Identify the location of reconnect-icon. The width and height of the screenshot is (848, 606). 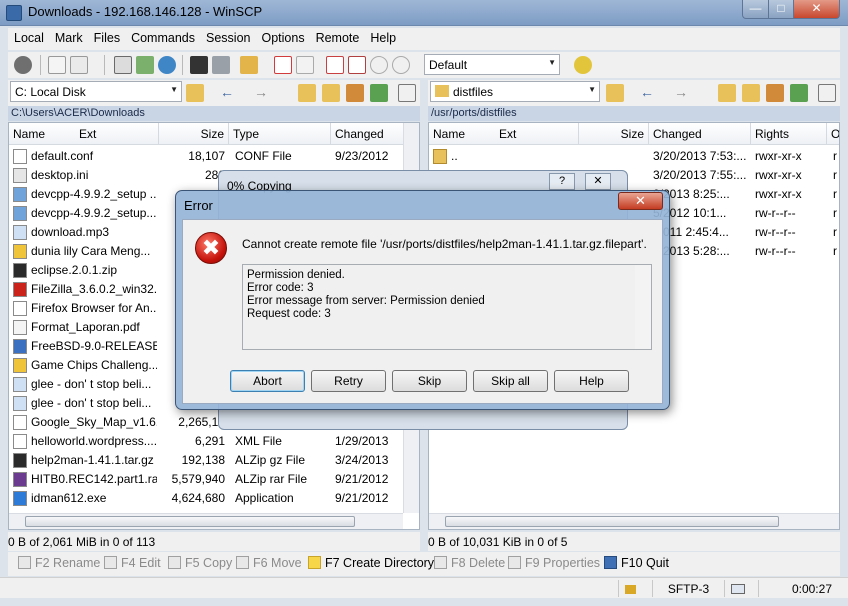
(401, 65).